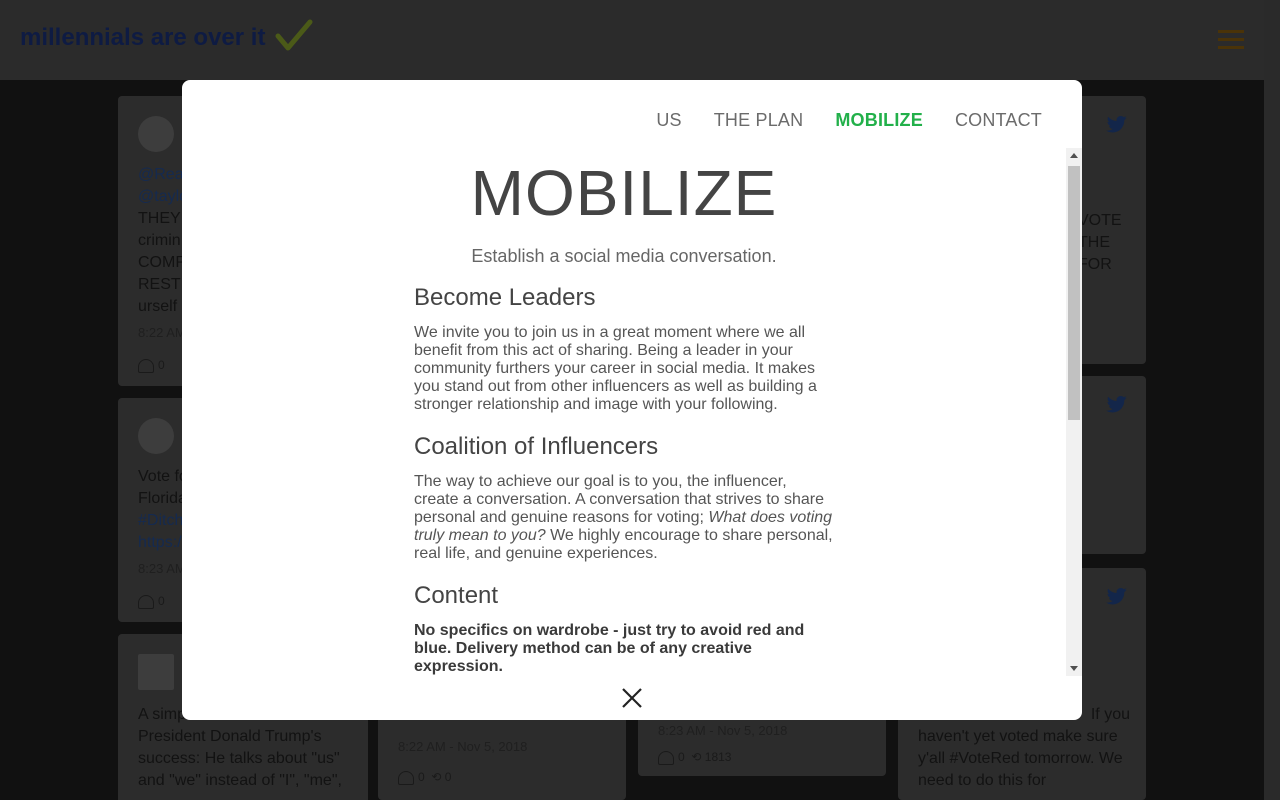  What do you see at coordinates (668, 120) in the screenshot?
I see `nav-link-us: US` at bounding box center [668, 120].